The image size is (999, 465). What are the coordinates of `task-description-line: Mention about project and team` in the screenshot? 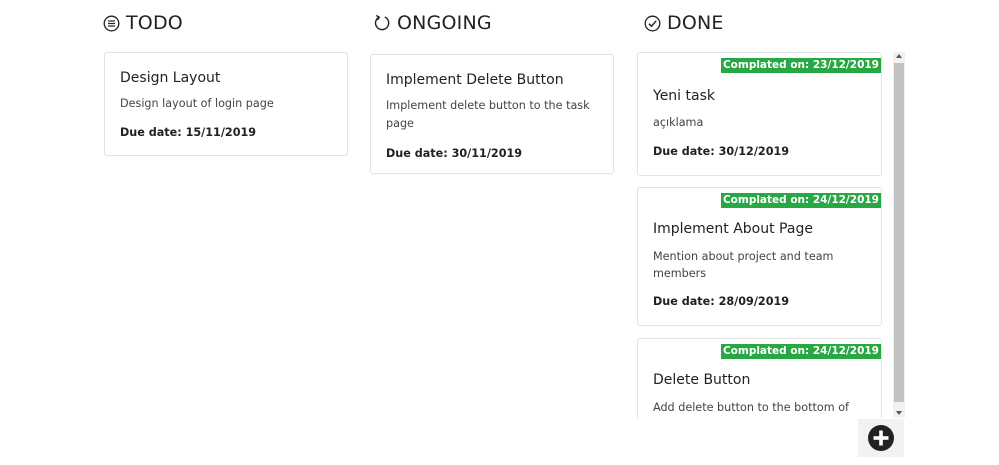 It's located at (743, 256).